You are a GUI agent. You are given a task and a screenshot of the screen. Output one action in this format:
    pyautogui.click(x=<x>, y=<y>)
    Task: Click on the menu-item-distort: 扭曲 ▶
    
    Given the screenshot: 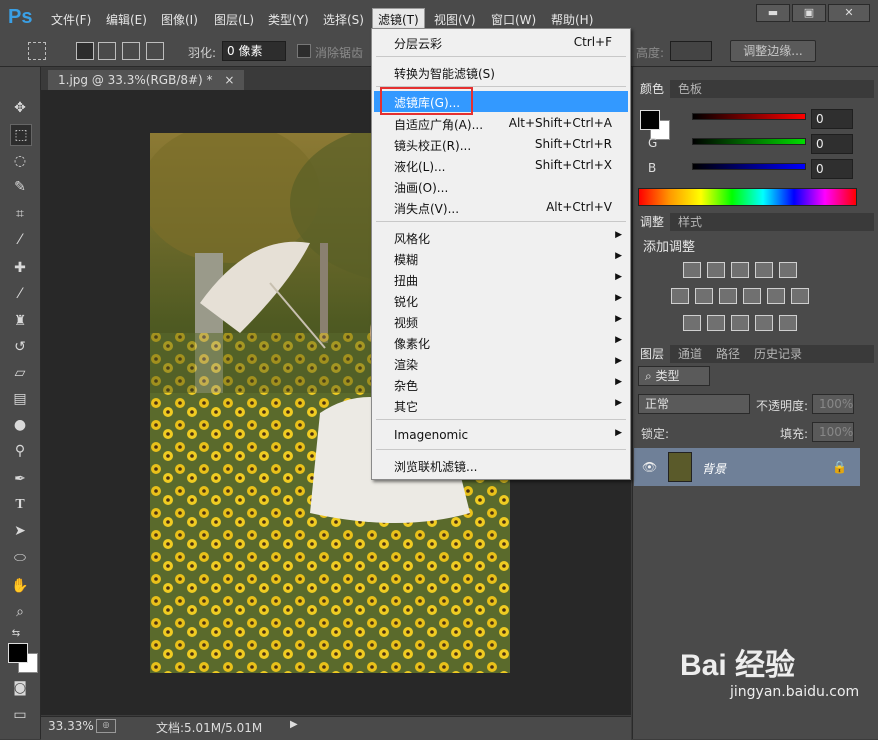 What is the action you would take?
    pyautogui.click(x=501, y=279)
    